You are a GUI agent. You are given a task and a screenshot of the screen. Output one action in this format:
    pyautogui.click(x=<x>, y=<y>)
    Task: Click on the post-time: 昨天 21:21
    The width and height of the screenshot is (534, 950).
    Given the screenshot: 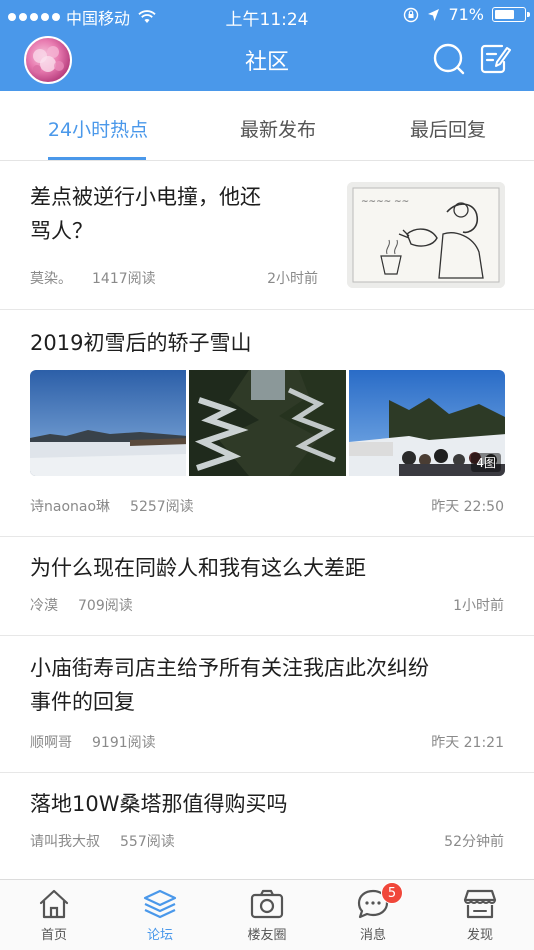 What is the action you would take?
    pyautogui.click(x=467, y=743)
    